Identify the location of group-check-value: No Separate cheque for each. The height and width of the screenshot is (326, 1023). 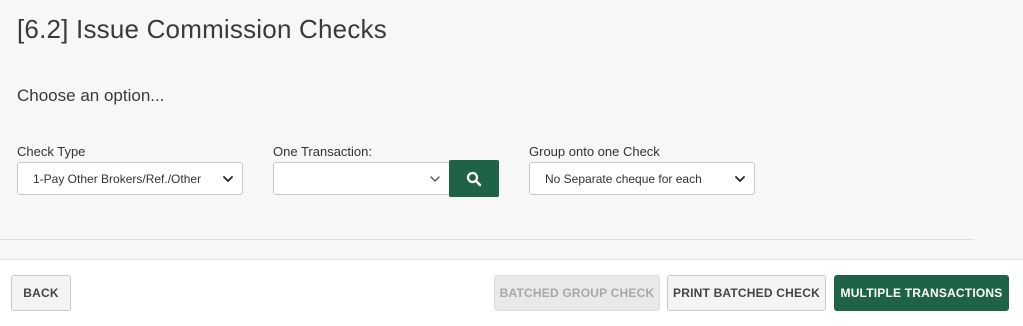
(623, 178).